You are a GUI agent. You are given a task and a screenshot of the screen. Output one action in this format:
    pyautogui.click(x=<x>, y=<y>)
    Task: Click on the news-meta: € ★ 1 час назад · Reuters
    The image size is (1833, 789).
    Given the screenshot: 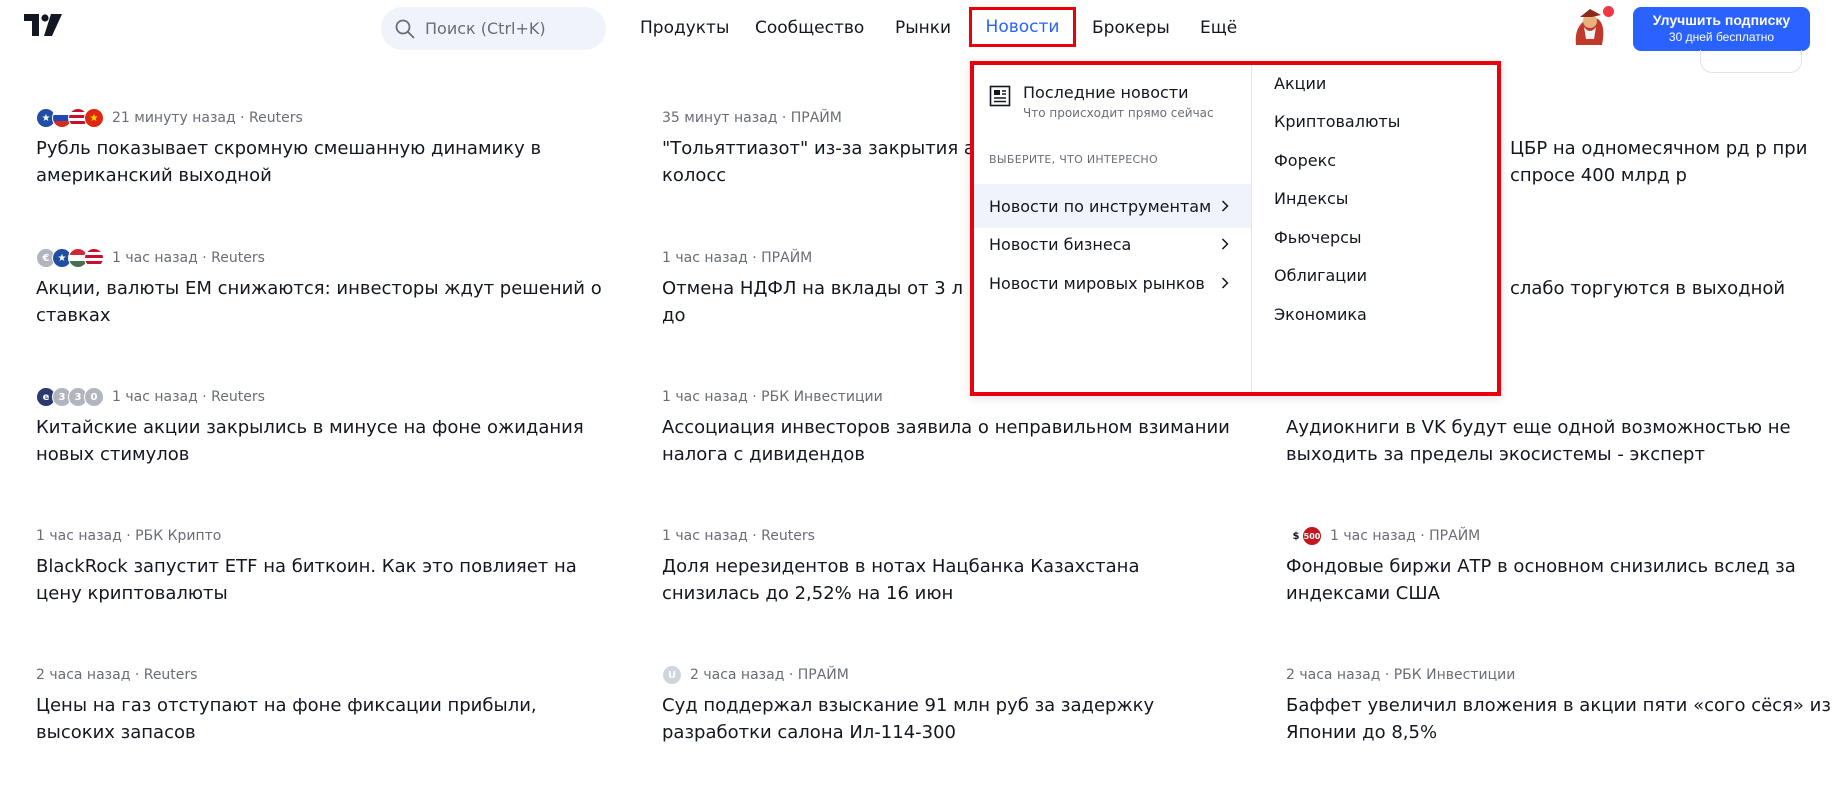 What is the action you would take?
    pyautogui.click(x=326, y=258)
    